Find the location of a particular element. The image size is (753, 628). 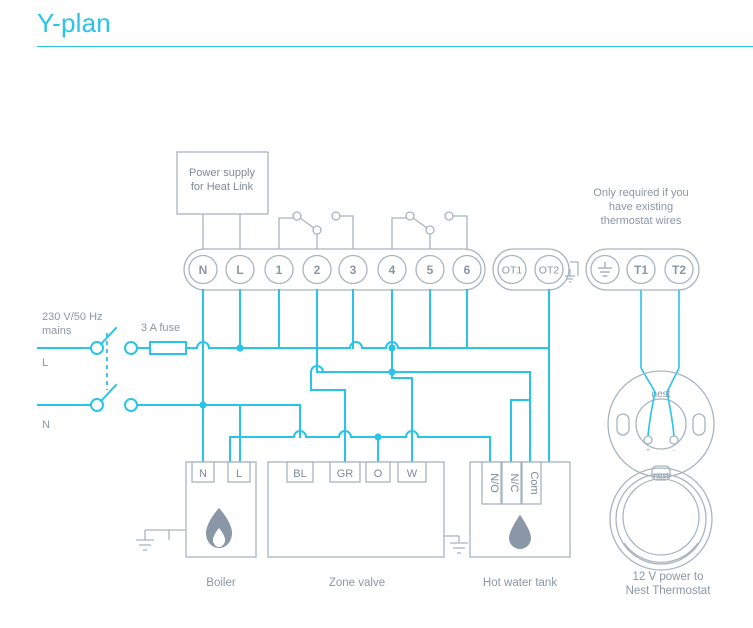

terminal-N-label: N is located at coordinates (203, 270).